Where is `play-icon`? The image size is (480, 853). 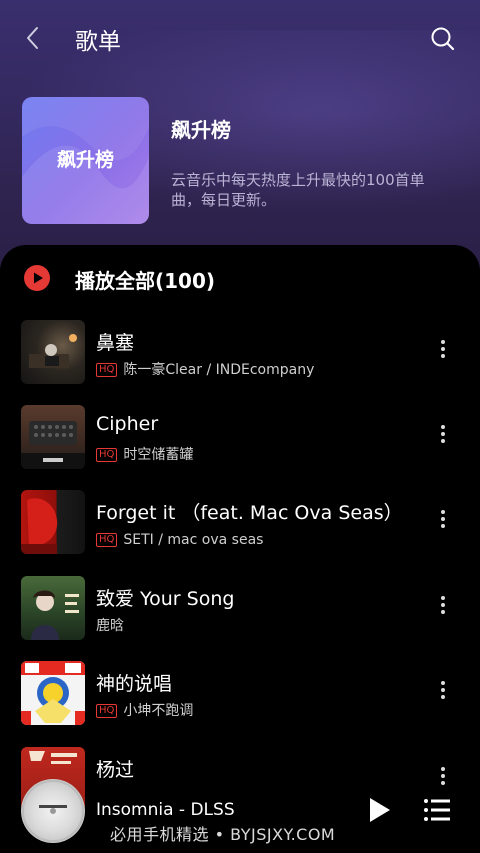 play-icon is located at coordinates (380, 810).